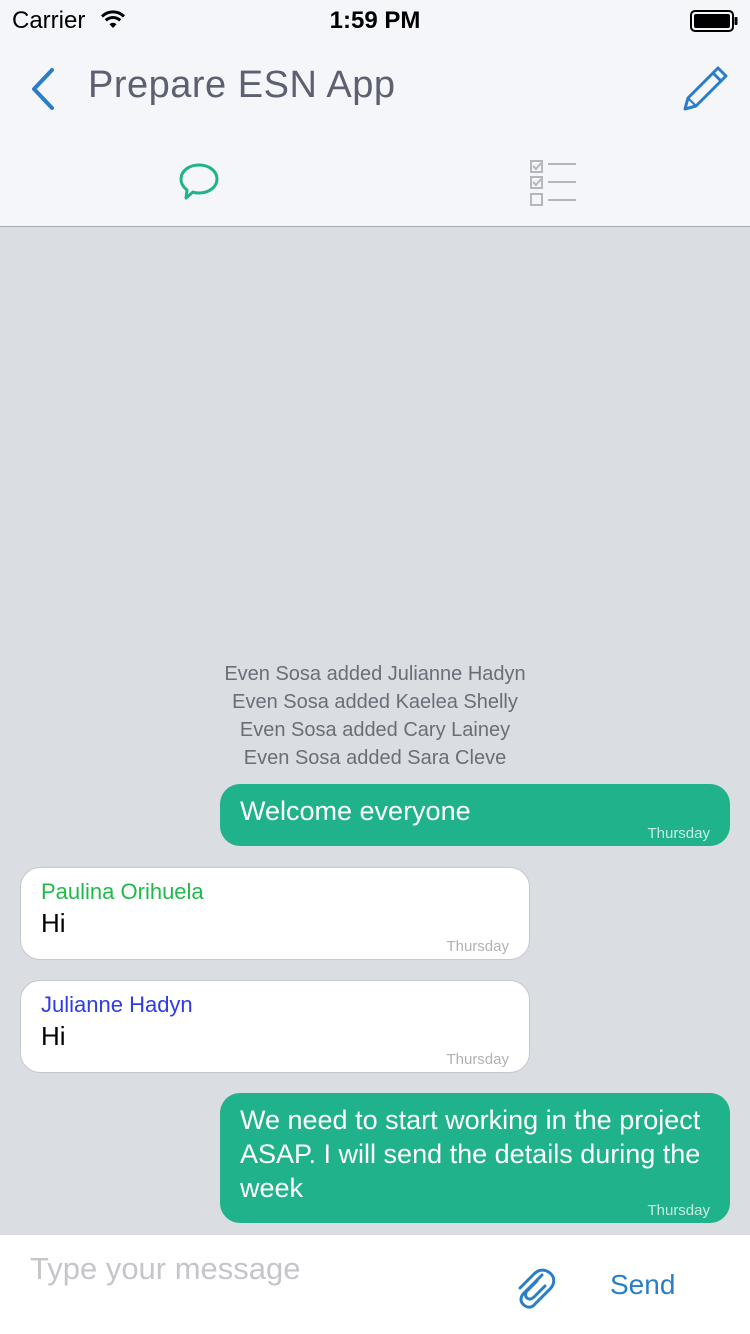  I want to click on message-bubble-incoming: Julianne Hadyn Hi Thursday, so click(275, 1026).